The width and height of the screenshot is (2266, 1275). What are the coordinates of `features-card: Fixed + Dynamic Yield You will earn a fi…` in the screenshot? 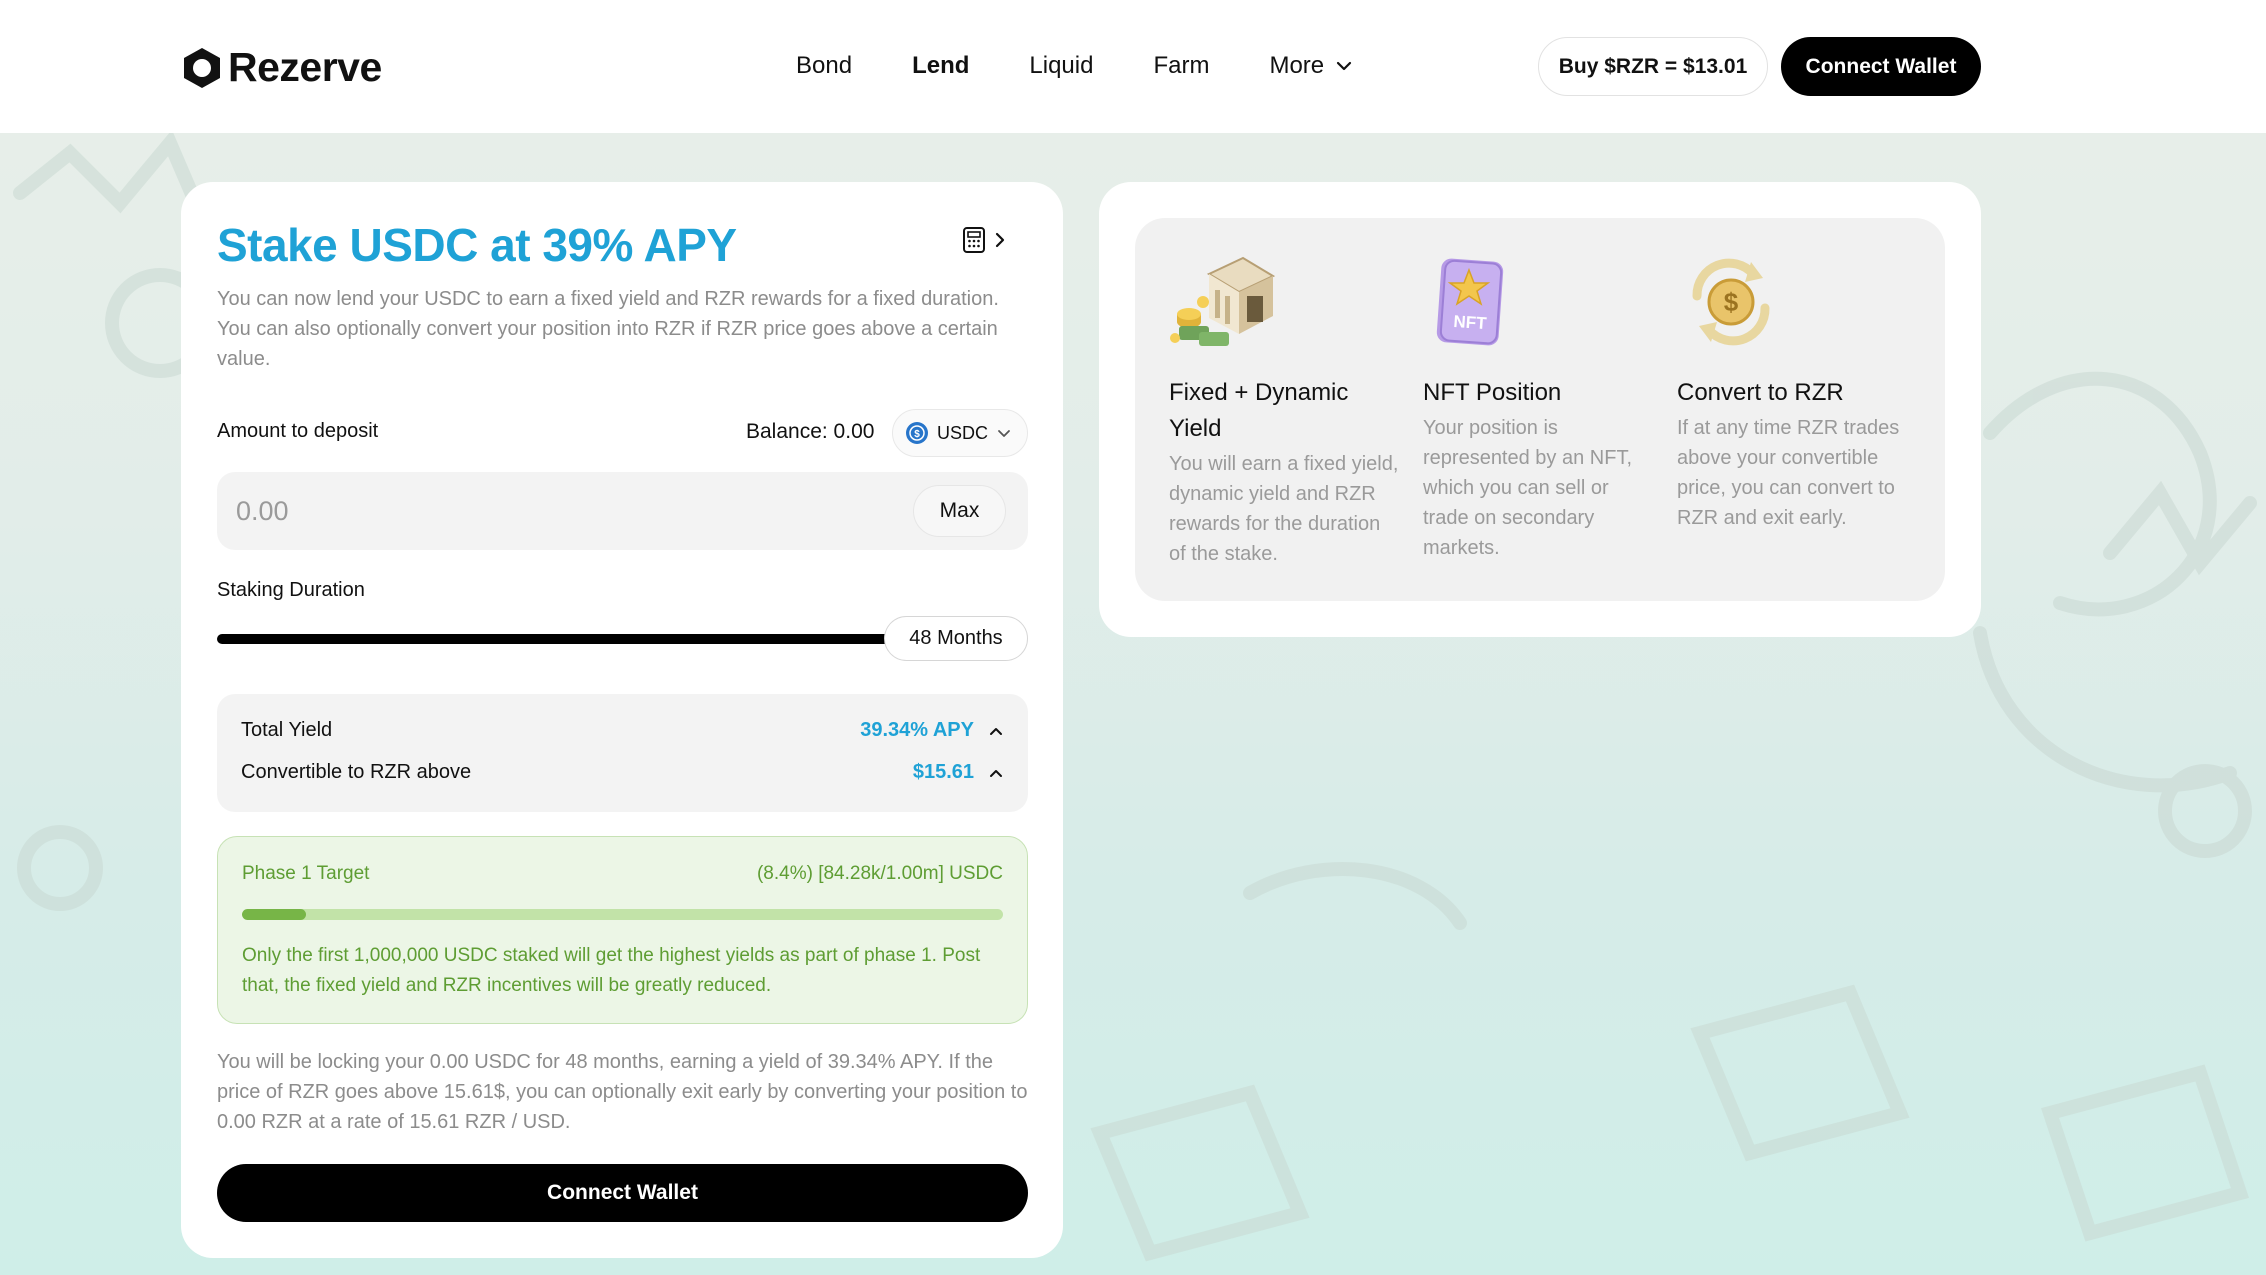 It's located at (1540, 409).